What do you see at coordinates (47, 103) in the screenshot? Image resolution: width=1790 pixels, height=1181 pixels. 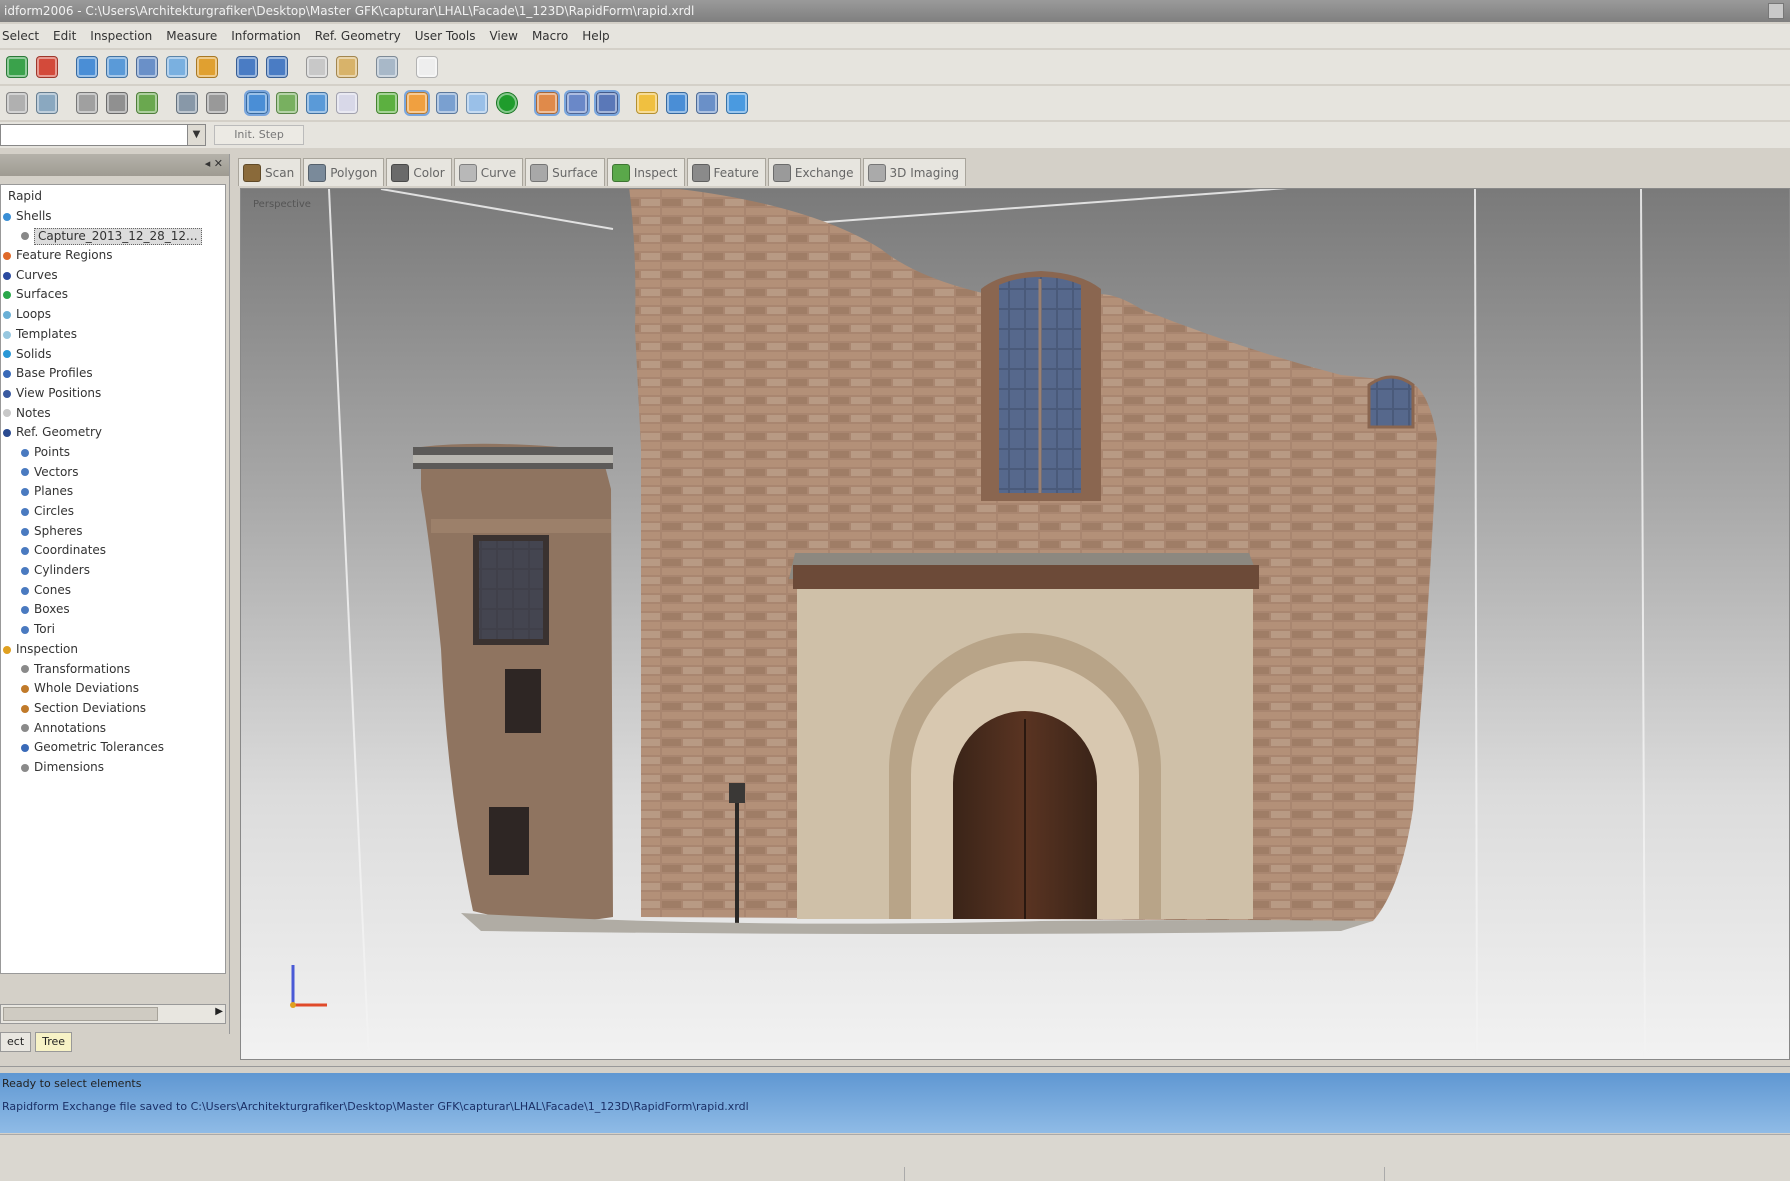 I see `fit-icon` at bounding box center [47, 103].